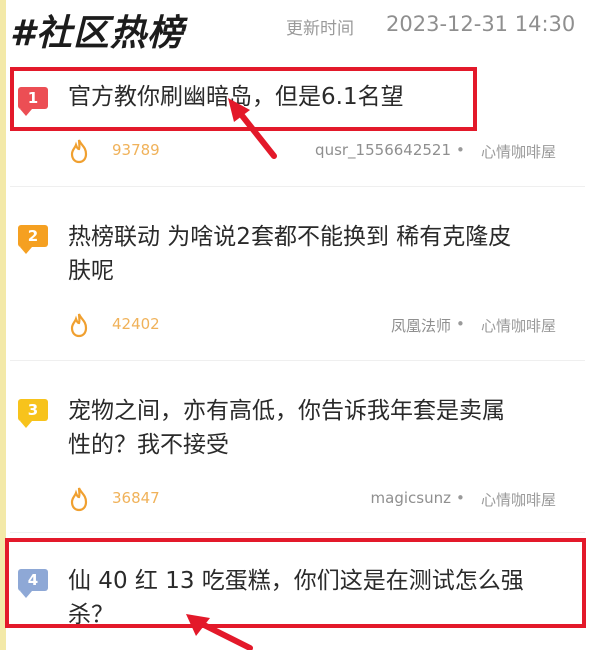  What do you see at coordinates (219, 632) in the screenshot?
I see `annotation-arrow-bottom` at bounding box center [219, 632].